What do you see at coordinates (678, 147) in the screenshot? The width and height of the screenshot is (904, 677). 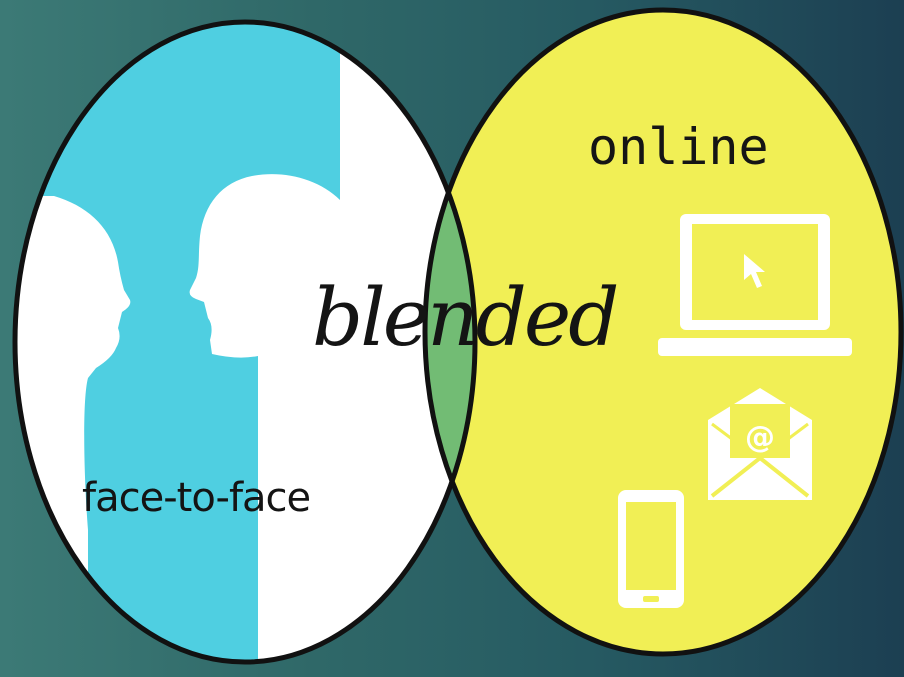 I see `online-label: online` at bounding box center [678, 147].